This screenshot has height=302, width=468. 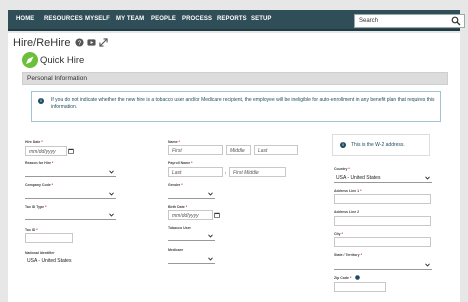 I want to click on gender-select, so click(x=191, y=194).